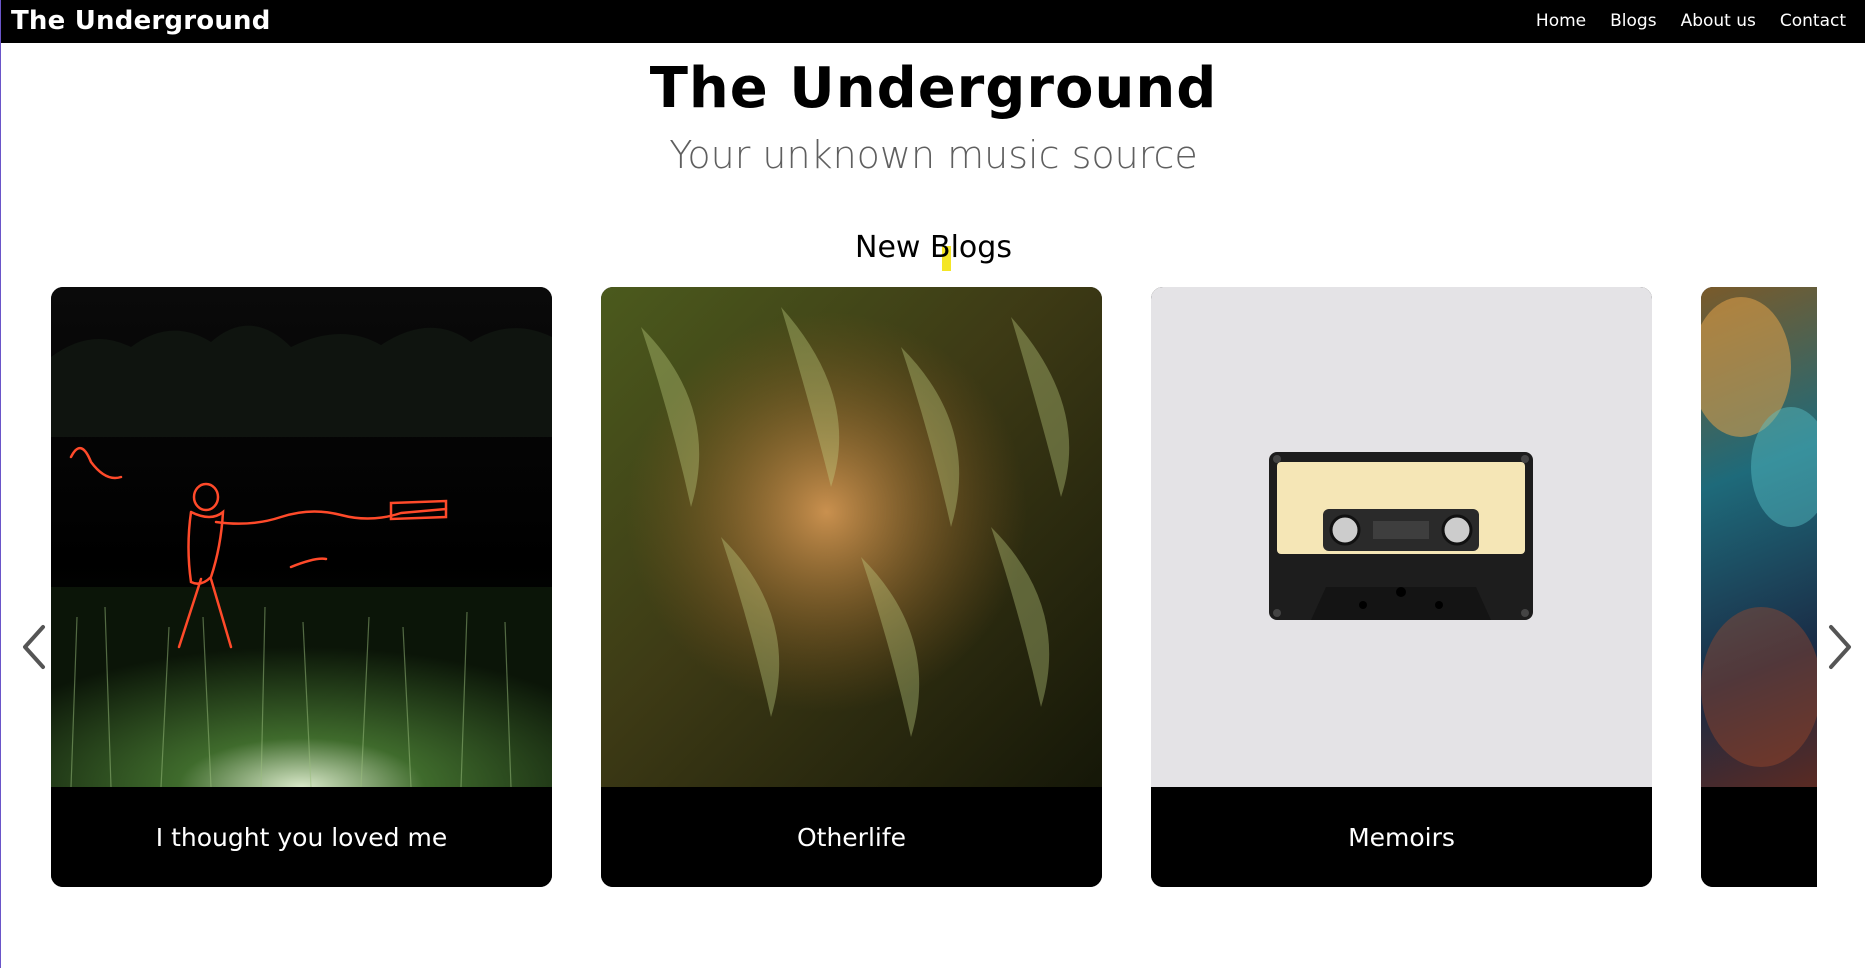 Image resolution: width=1865 pixels, height=968 pixels. Describe the element at coordinates (933, 155) in the screenshot. I see `hero-subtitle: Your unknown music source` at that location.